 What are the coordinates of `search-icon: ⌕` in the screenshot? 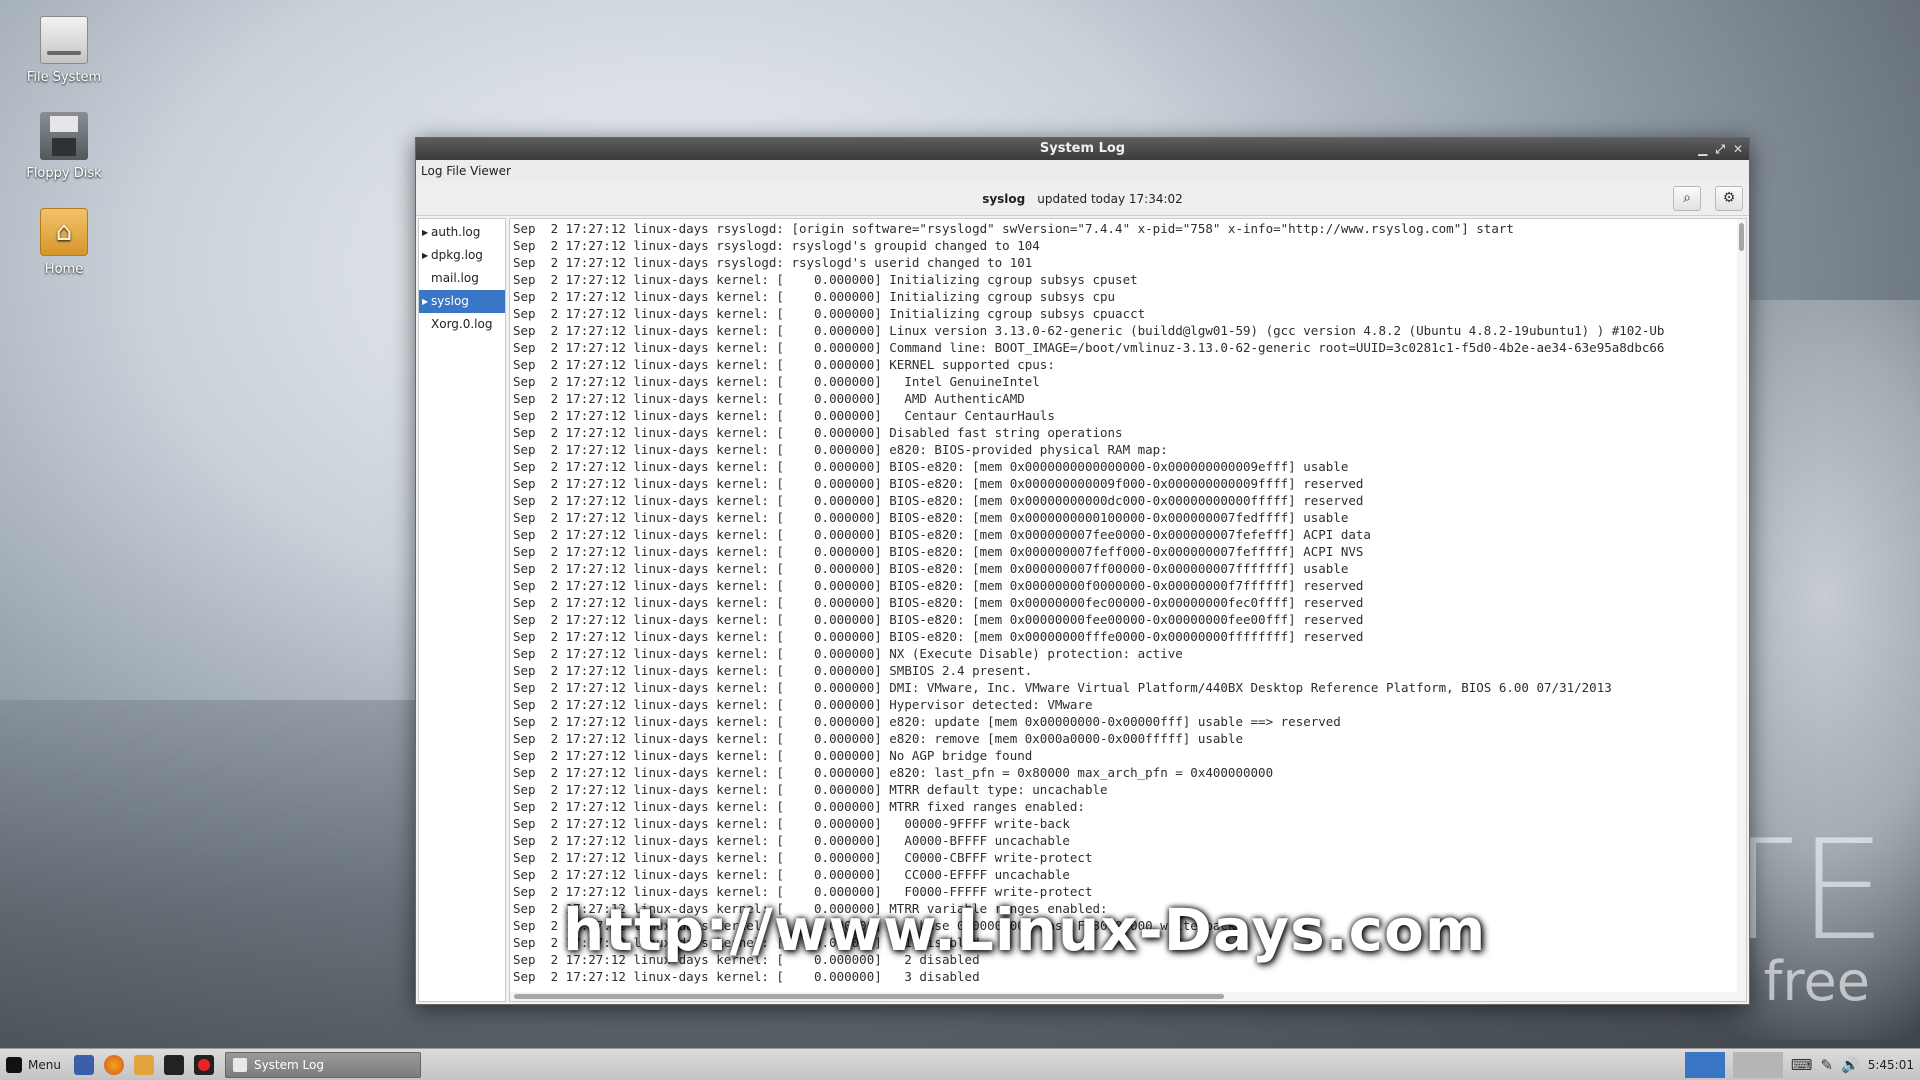 It's located at (1687, 198).